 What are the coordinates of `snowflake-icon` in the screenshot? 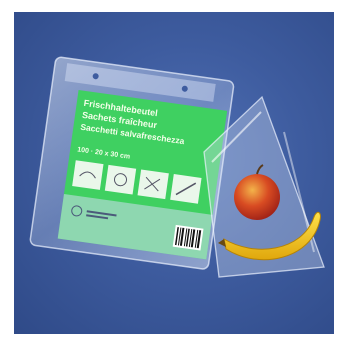 It's located at (120, 179).